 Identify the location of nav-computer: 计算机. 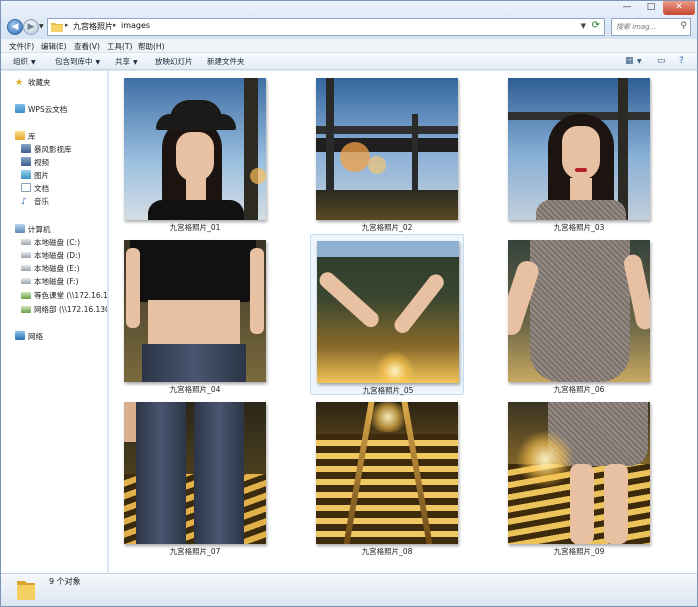
(33, 229).